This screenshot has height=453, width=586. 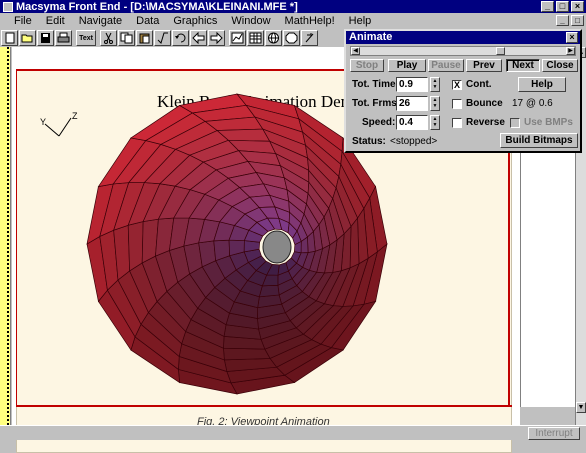 What do you see at coordinates (367, 65) in the screenshot?
I see `stop-button: Stop` at bounding box center [367, 65].